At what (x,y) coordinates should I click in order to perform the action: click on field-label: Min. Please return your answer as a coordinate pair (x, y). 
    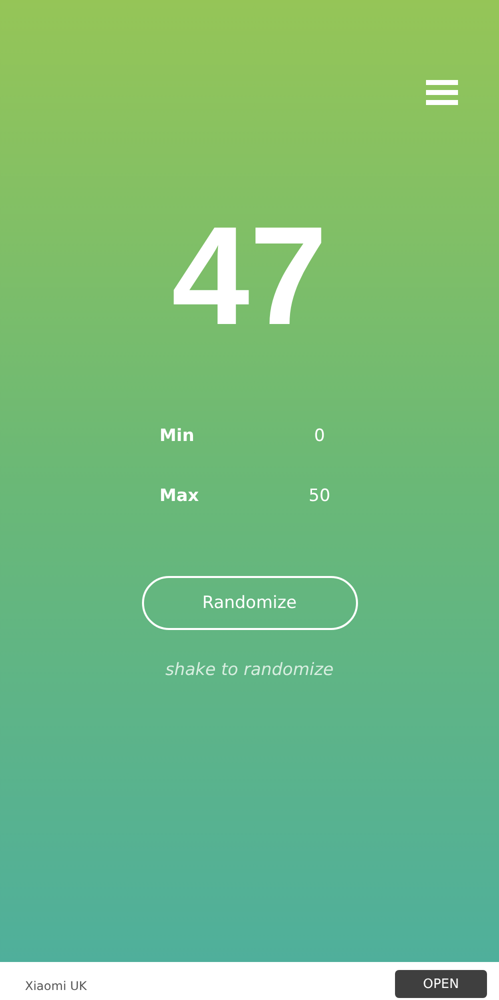
    Looking at the image, I should click on (177, 436).